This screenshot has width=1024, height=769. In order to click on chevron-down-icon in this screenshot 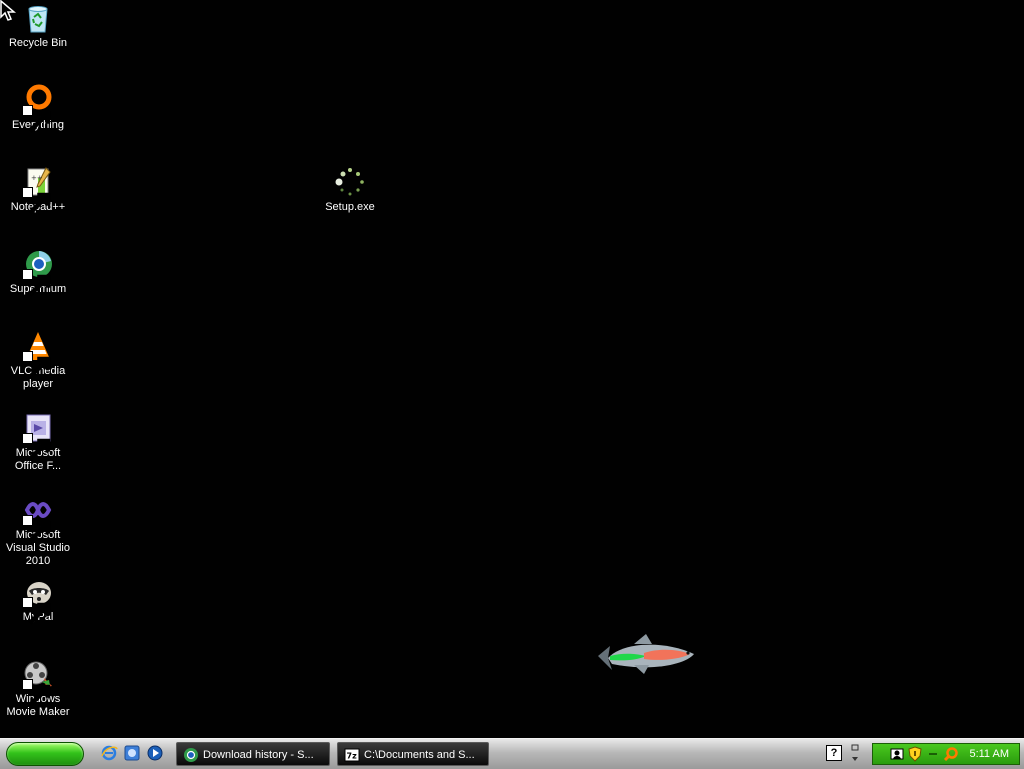, I will do `click(855, 752)`.